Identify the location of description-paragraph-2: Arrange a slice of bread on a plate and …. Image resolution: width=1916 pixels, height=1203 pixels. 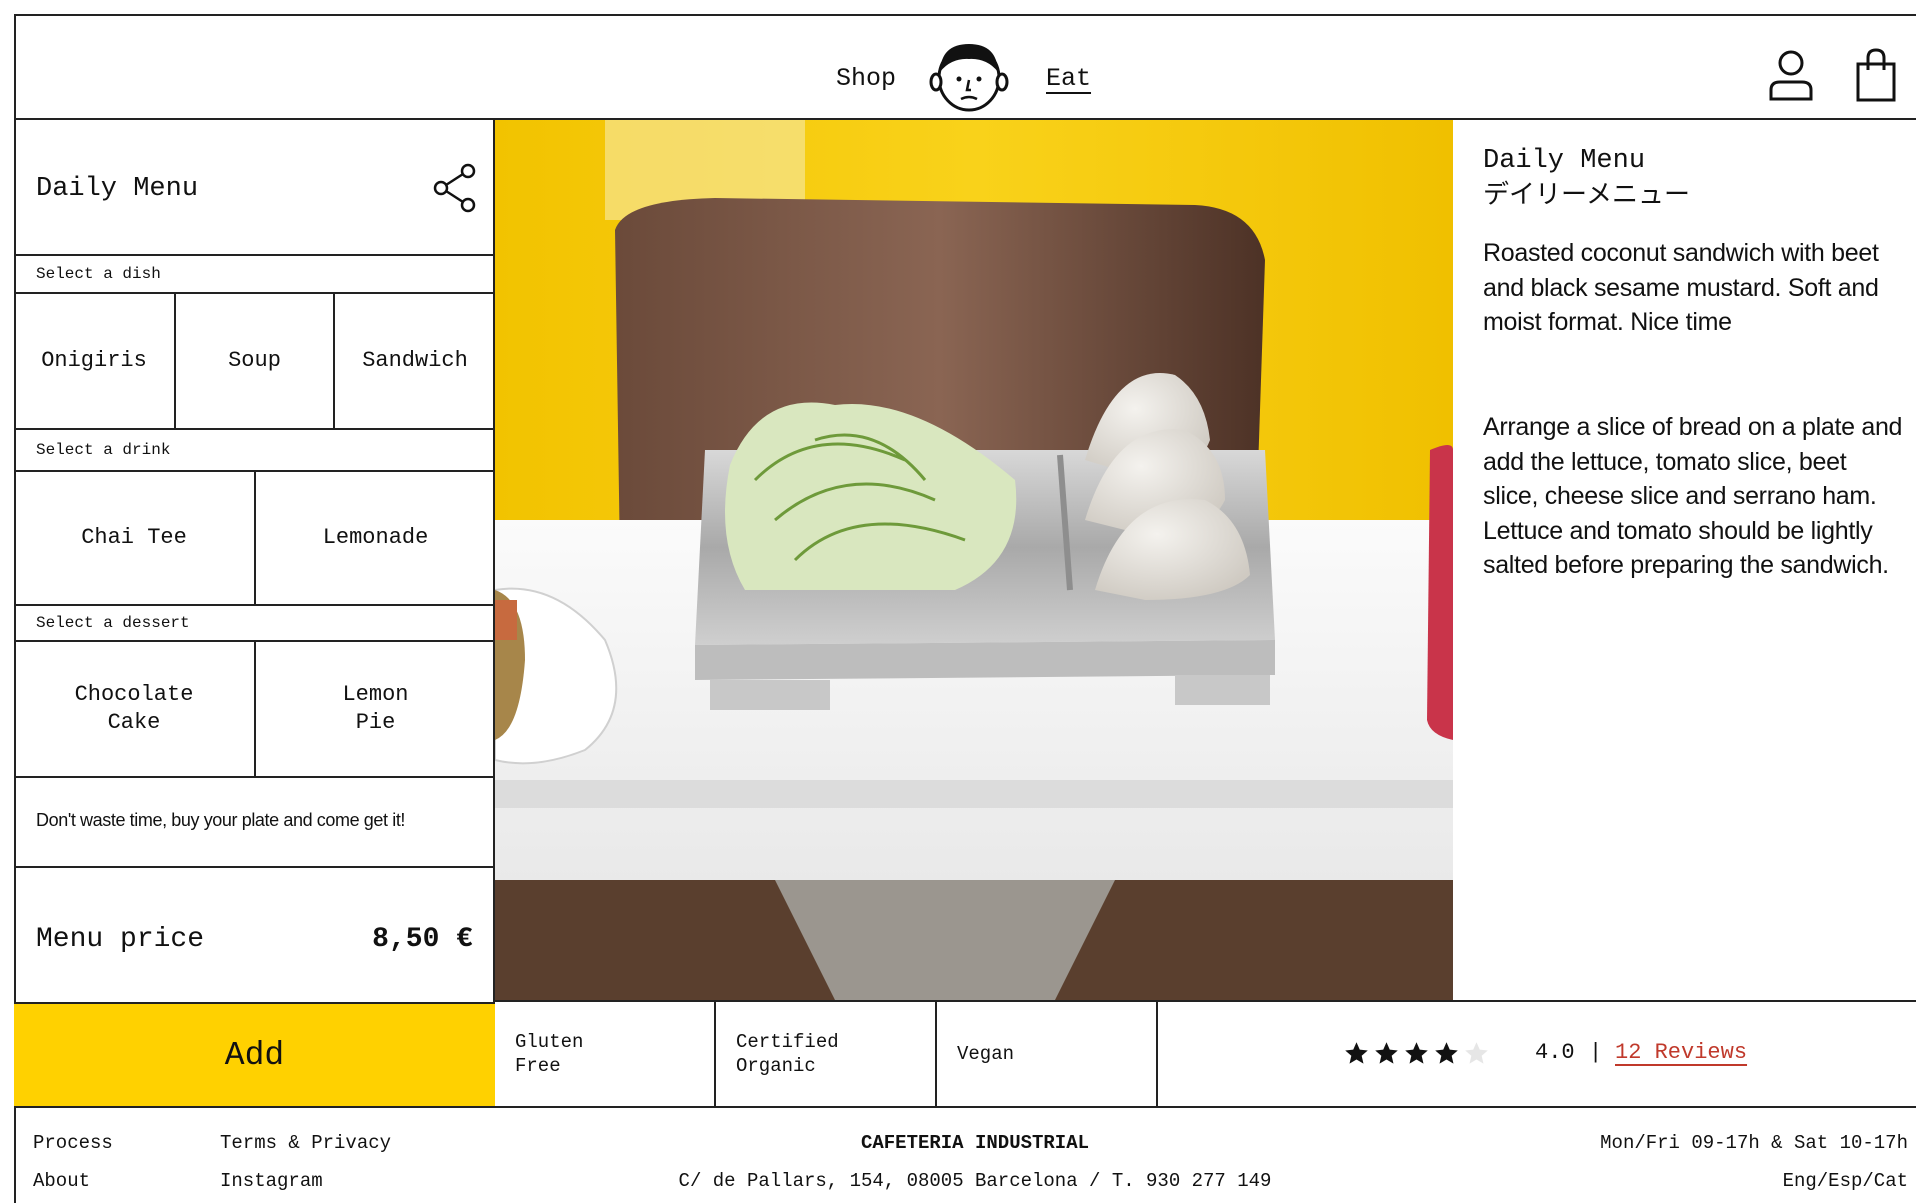
(1693, 496).